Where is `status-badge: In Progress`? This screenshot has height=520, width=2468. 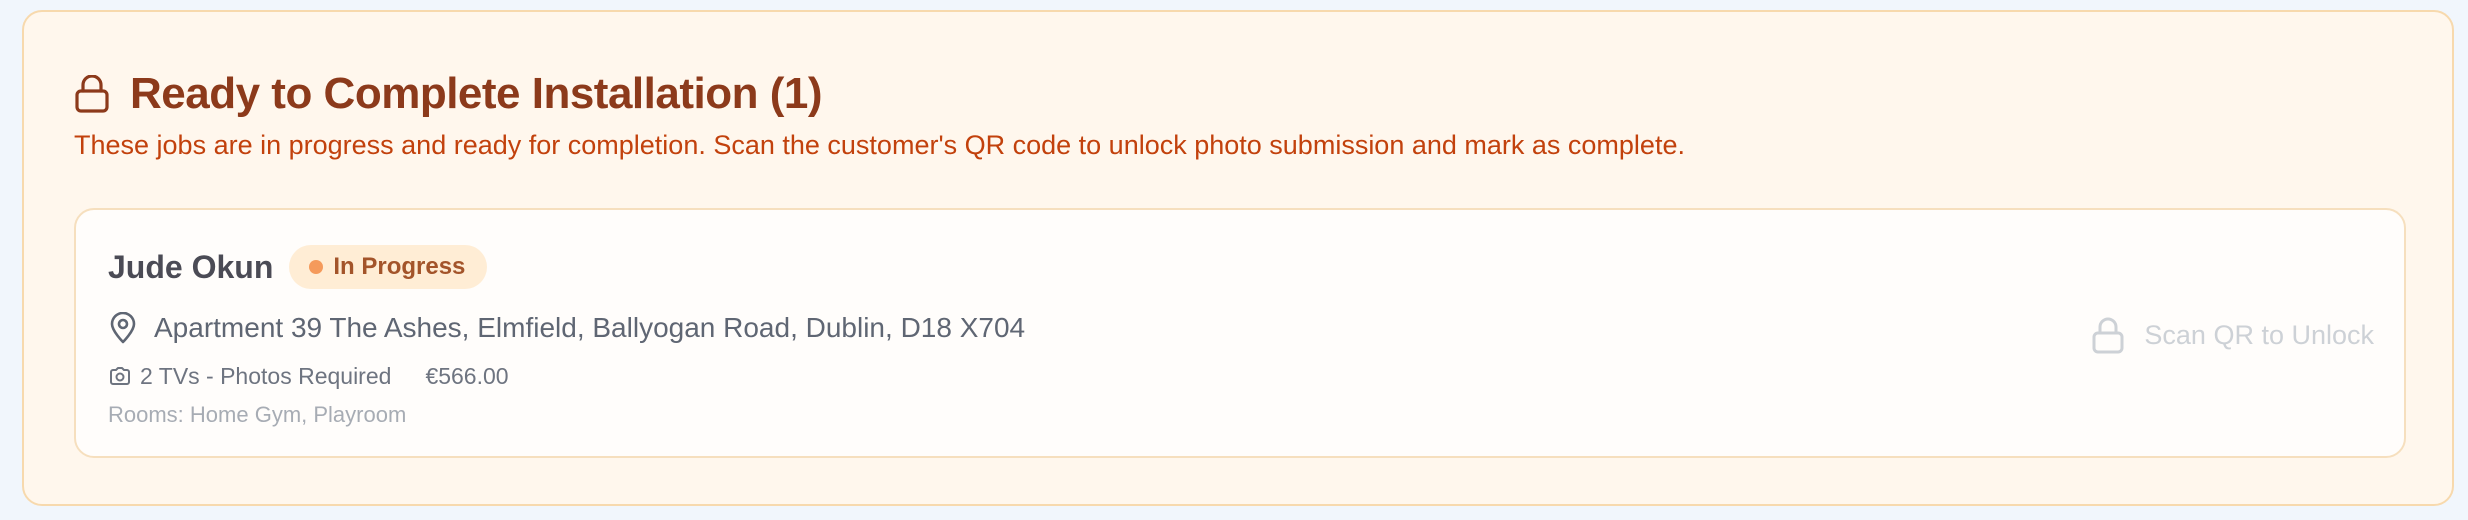
status-badge: In Progress is located at coordinates (388, 267).